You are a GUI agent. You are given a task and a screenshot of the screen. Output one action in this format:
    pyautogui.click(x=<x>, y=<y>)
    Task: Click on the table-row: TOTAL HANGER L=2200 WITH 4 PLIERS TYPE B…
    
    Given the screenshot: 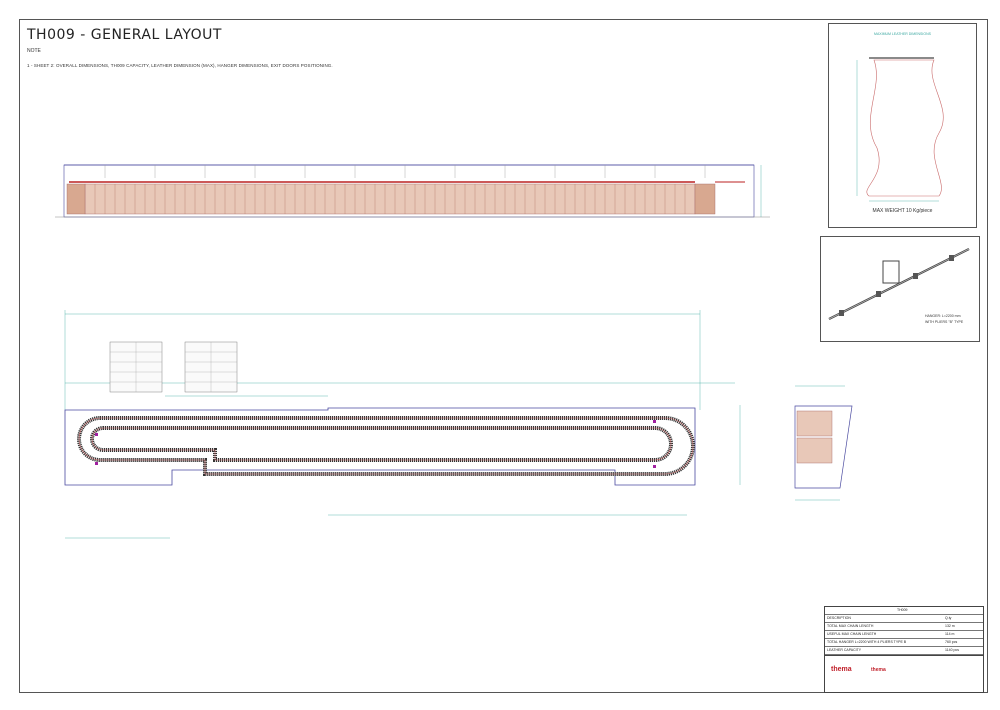 What is the action you would take?
    pyautogui.click(x=904, y=643)
    